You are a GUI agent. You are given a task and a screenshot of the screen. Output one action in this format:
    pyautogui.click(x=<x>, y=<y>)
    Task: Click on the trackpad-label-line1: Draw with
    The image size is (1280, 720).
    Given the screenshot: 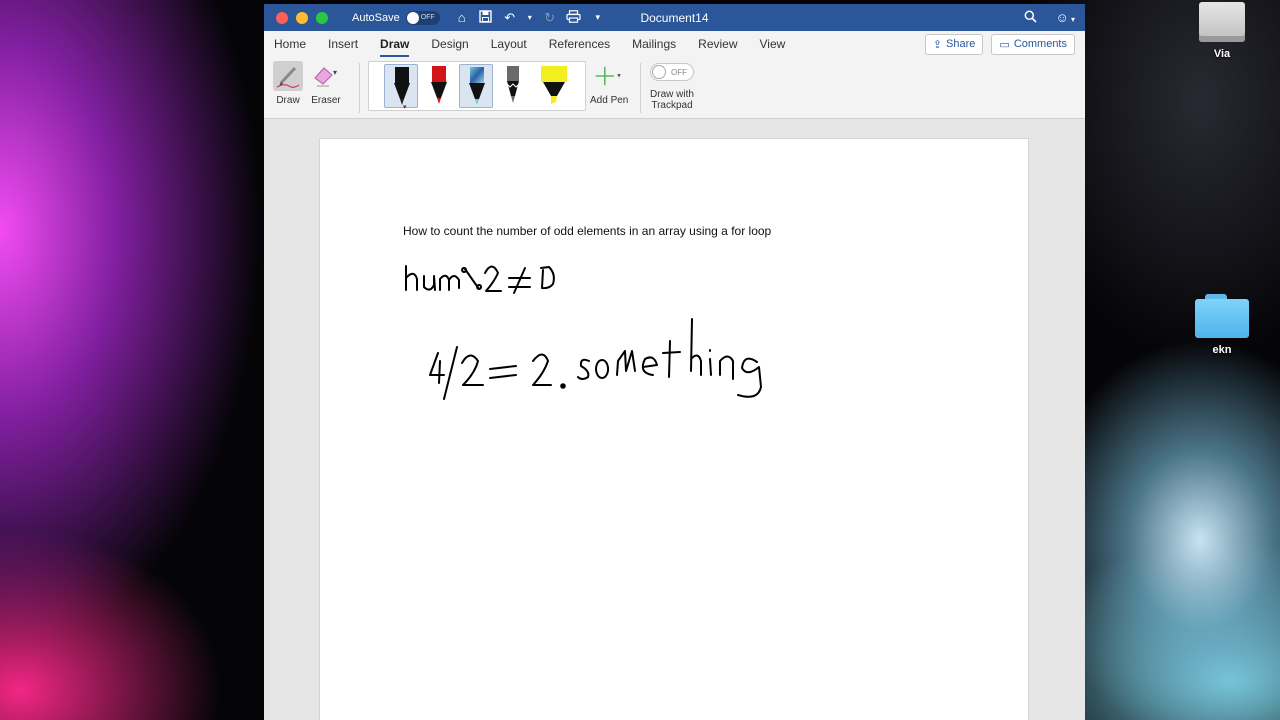 What is the action you would take?
    pyautogui.click(x=672, y=94)
    